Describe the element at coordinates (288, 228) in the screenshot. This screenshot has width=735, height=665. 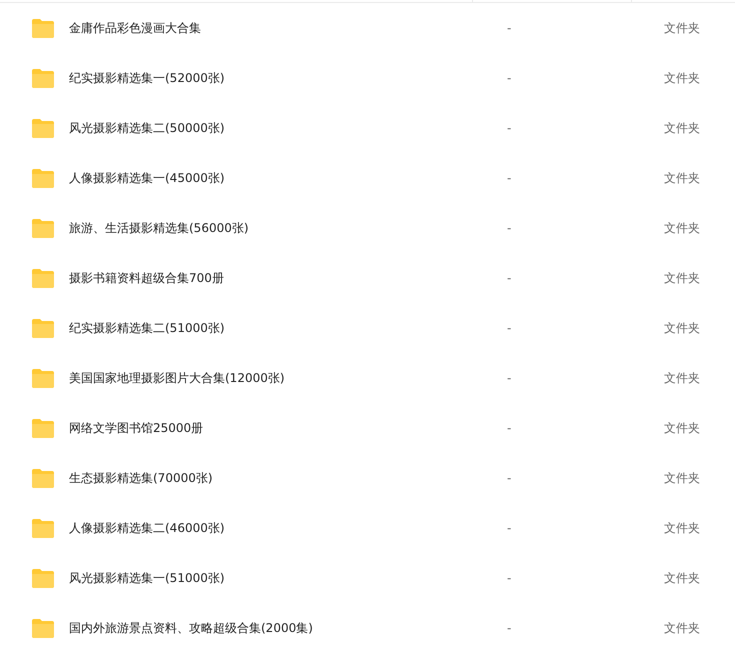
I see `folder-name: 旅游、生活摄影精选集(56000张)` at that location.